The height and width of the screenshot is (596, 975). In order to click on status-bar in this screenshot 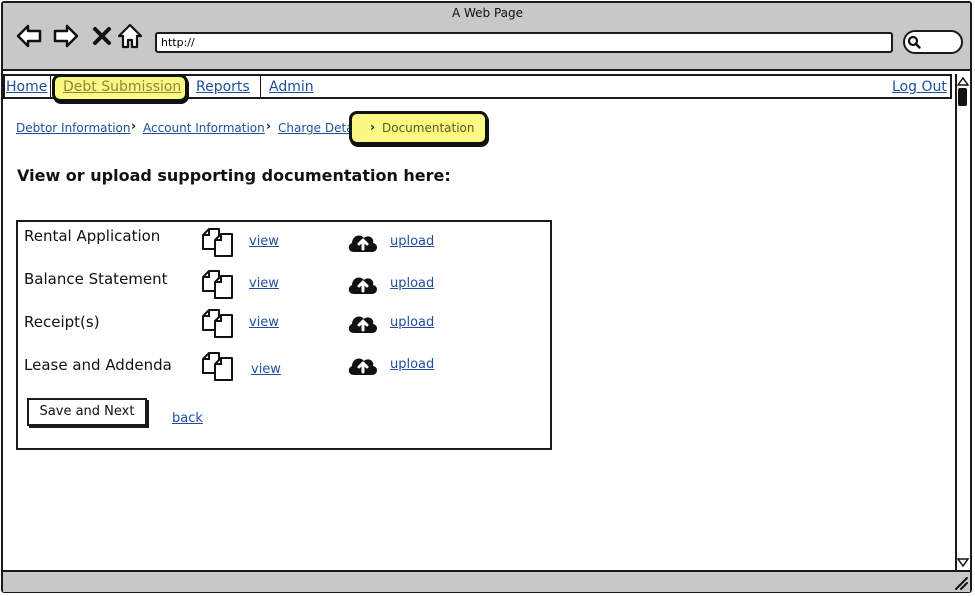, I will do `click(486, 581)`.